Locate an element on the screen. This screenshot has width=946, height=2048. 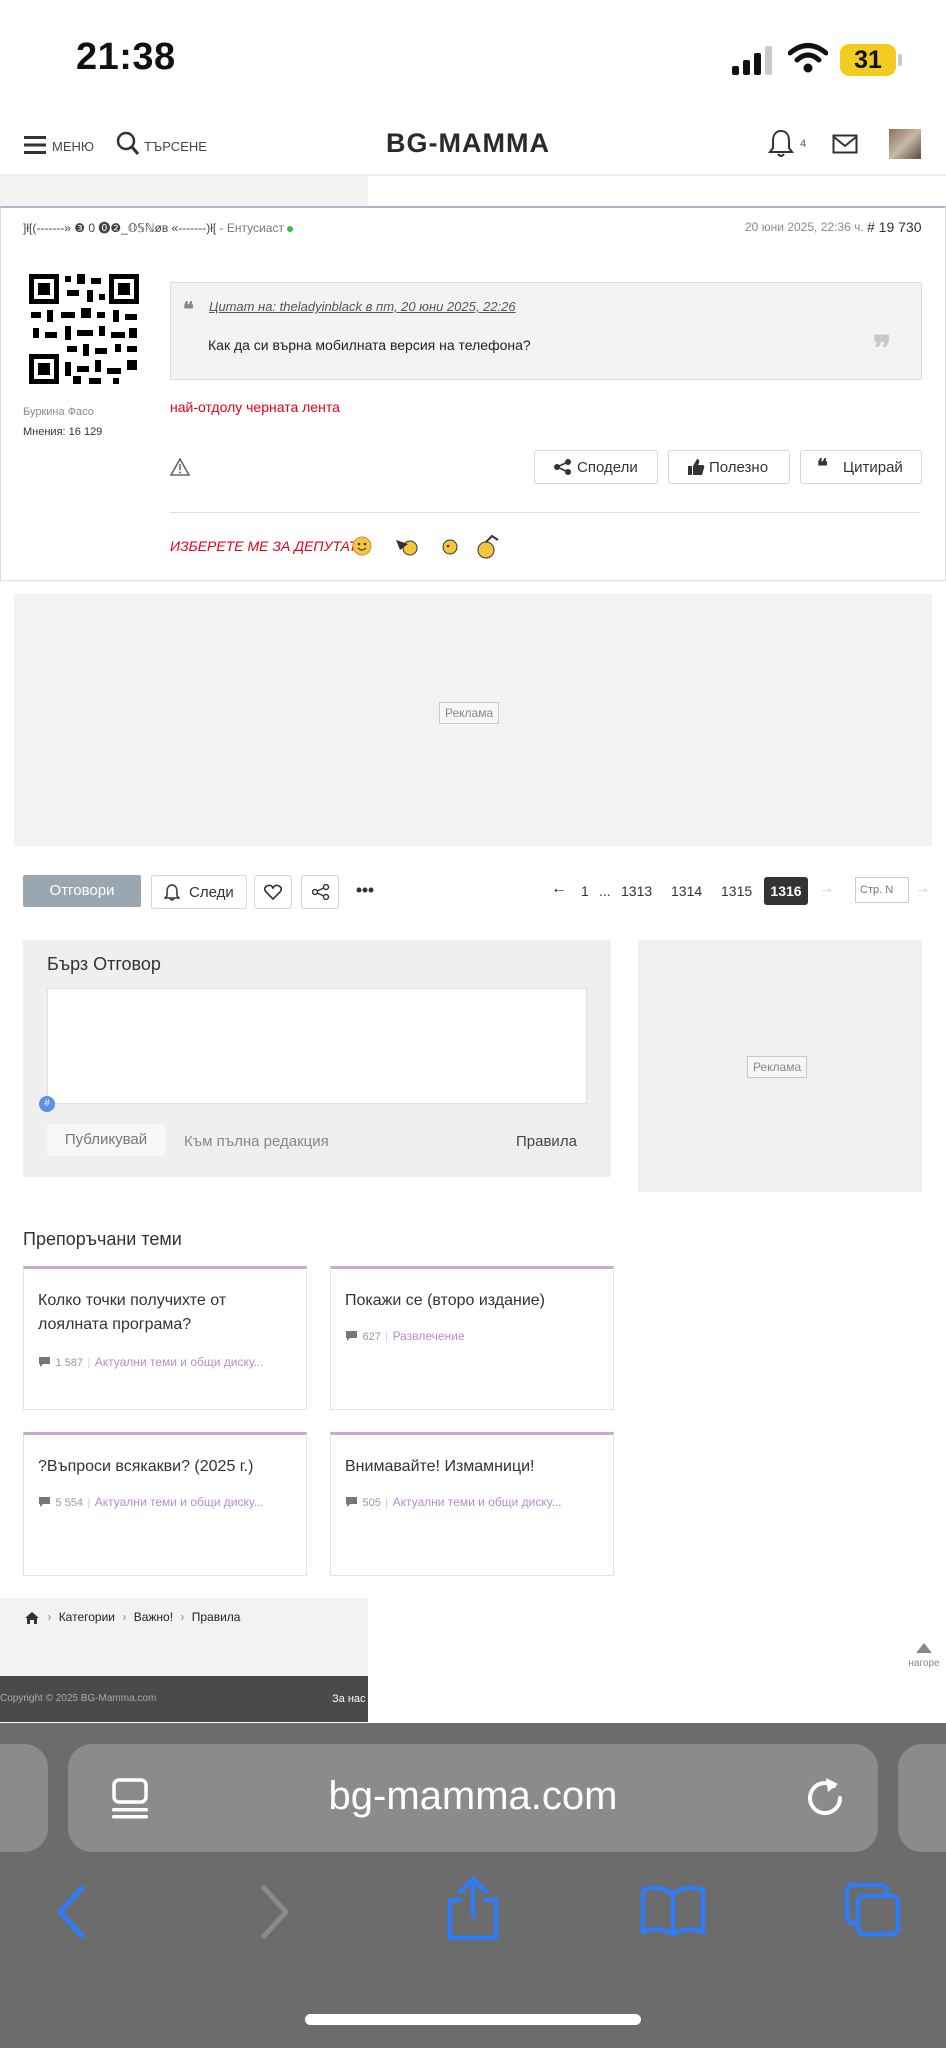
back-to-top-button: нагоре is located at coordinates (924, 1654).